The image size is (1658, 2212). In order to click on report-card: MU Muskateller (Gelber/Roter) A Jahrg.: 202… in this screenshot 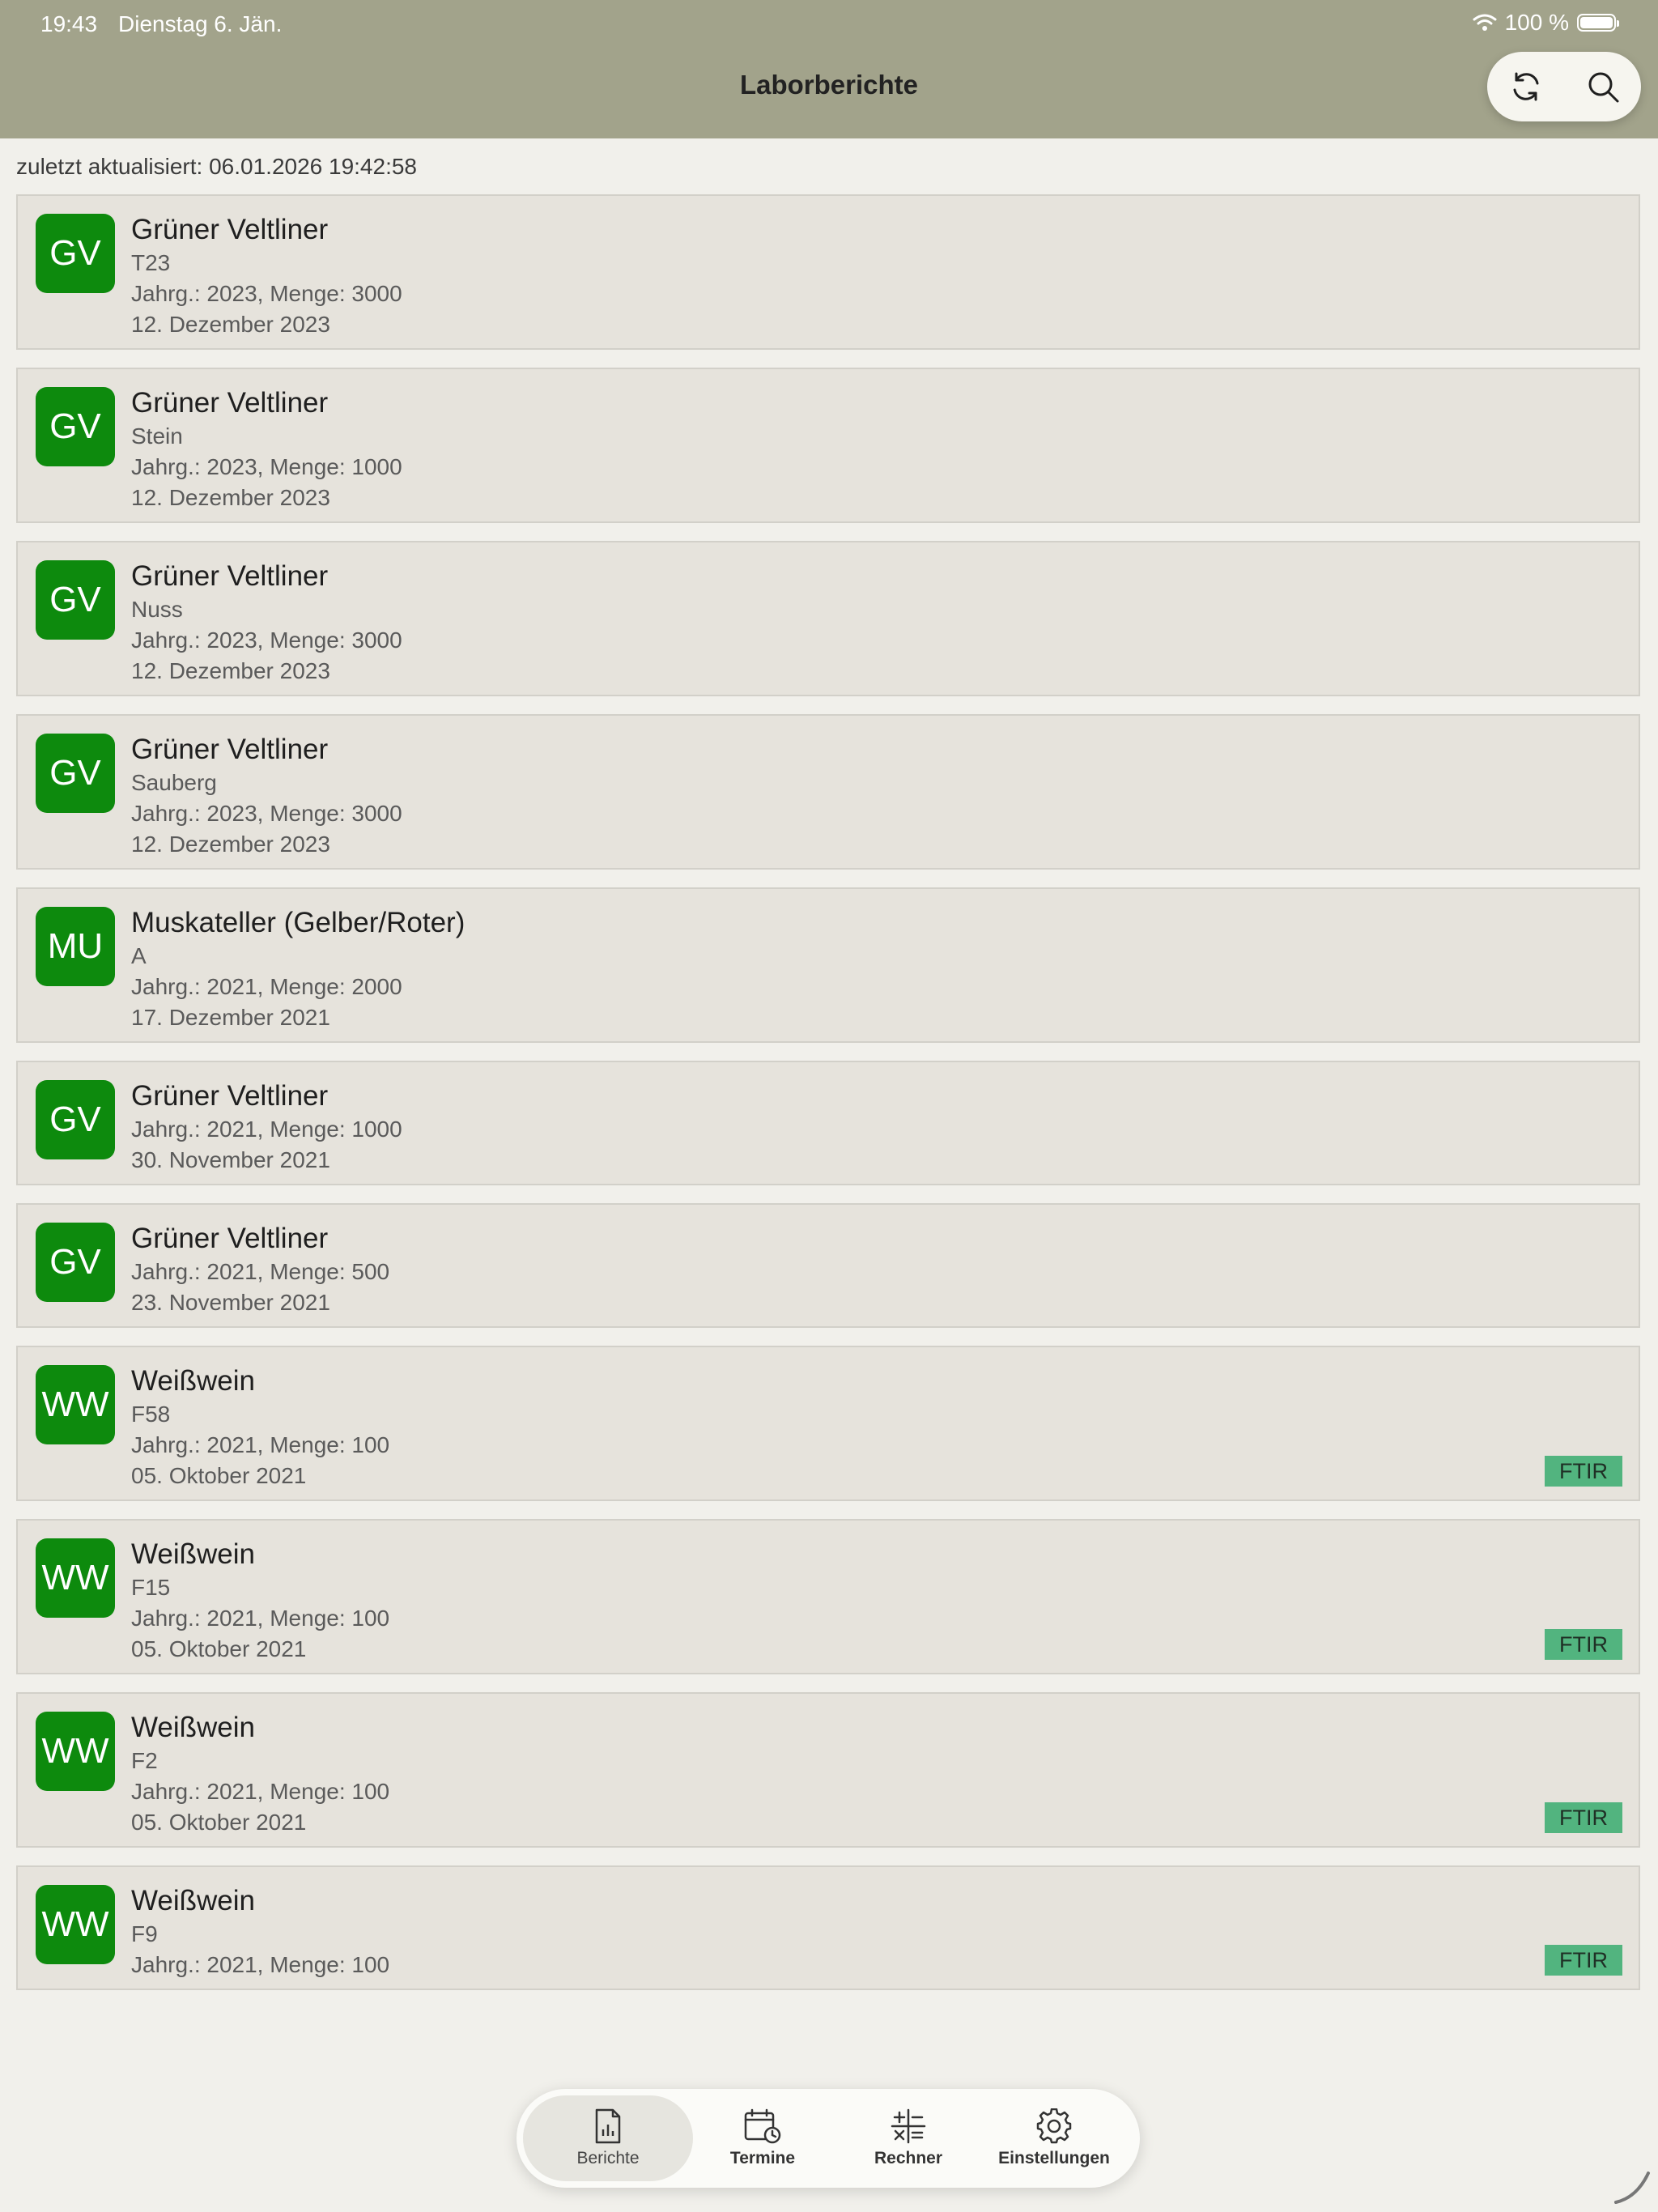, I will do `click(828, 965)`.